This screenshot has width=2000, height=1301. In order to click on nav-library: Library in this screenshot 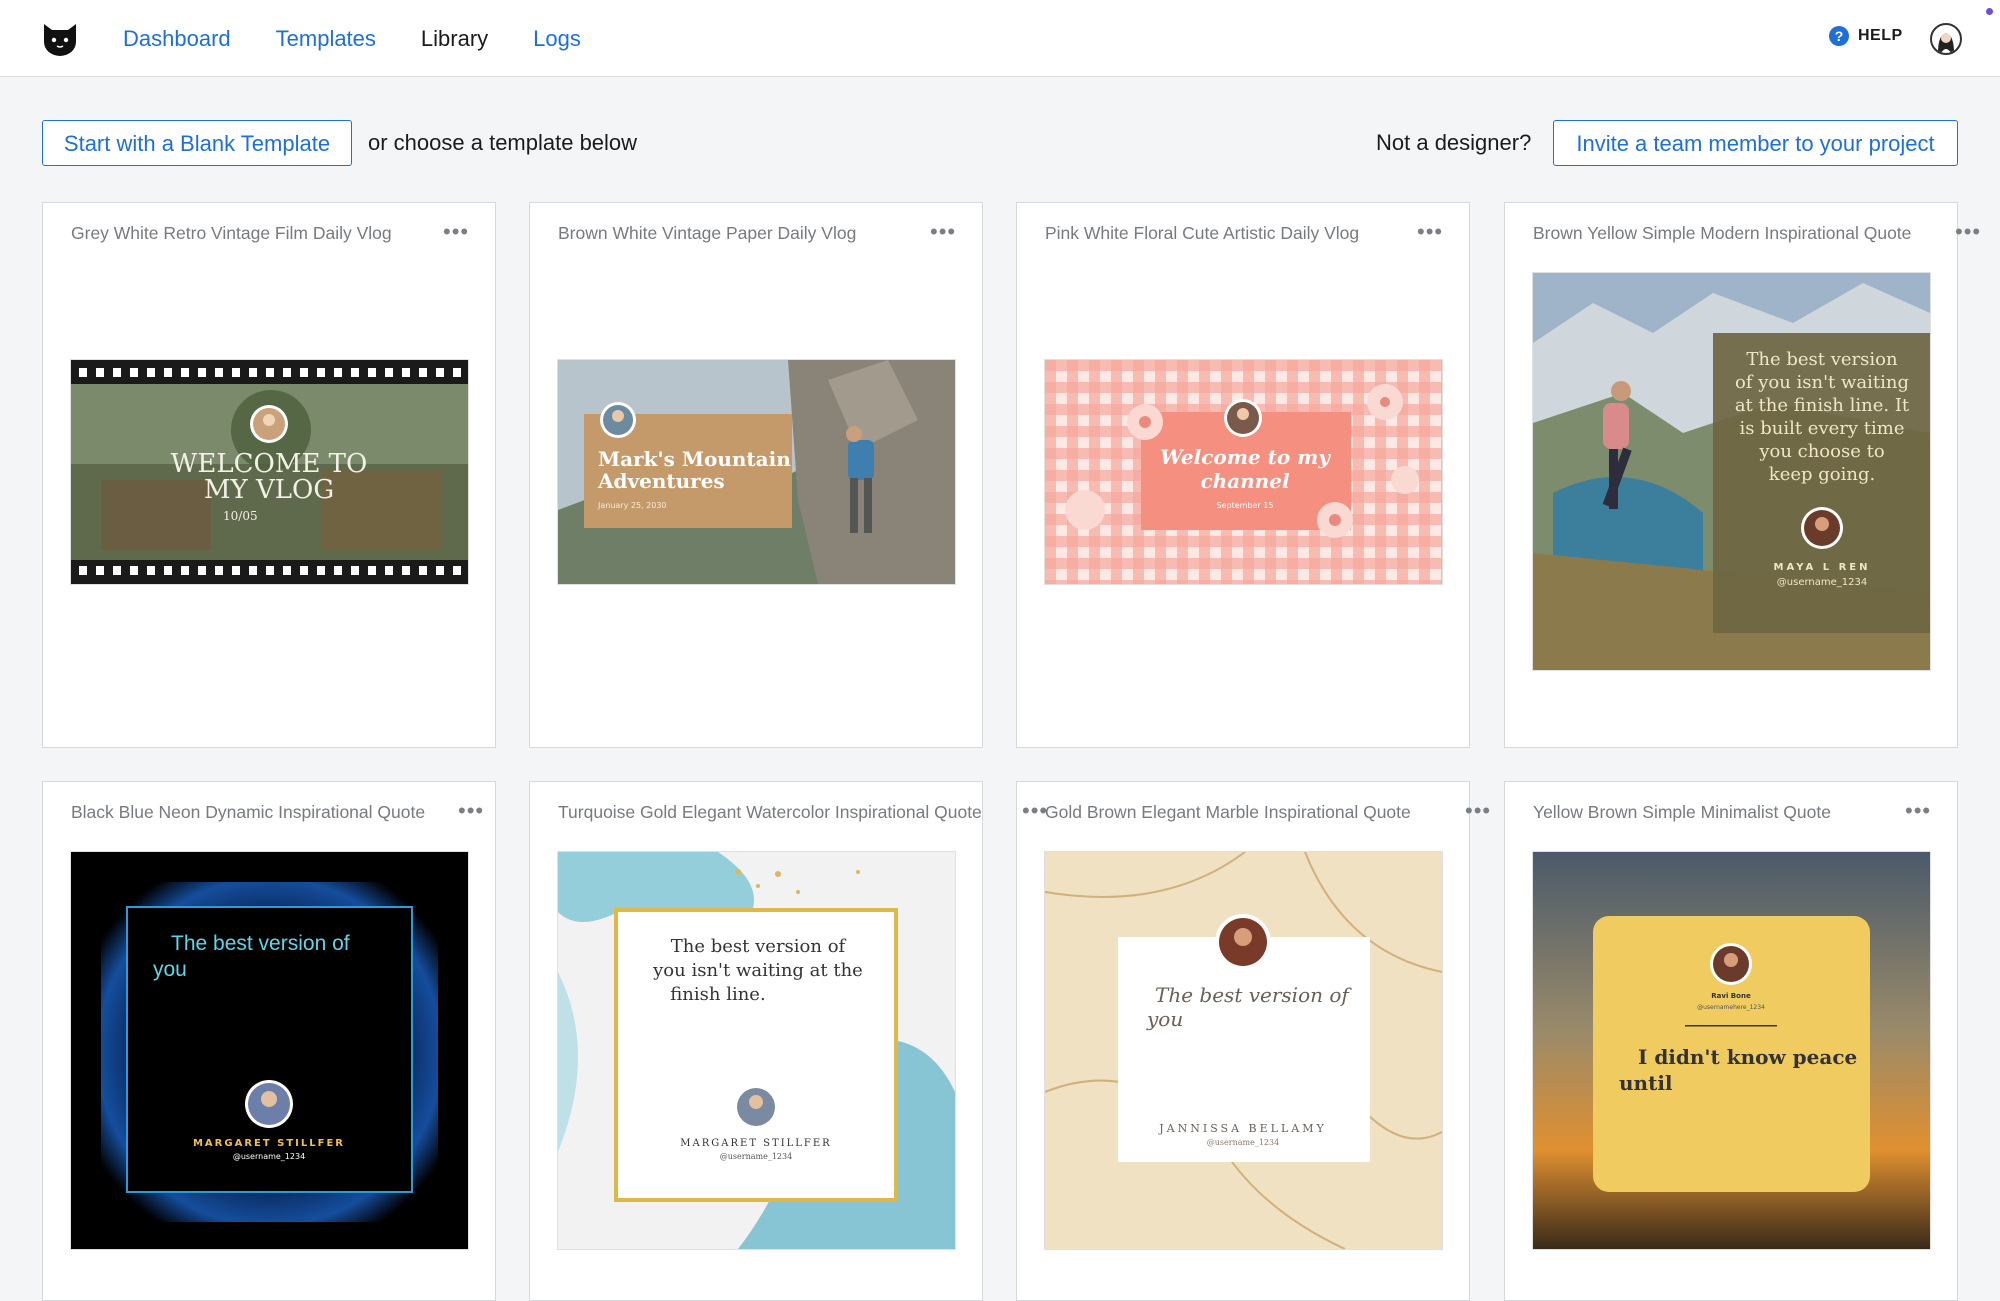, I will do `click(454, 39)`.